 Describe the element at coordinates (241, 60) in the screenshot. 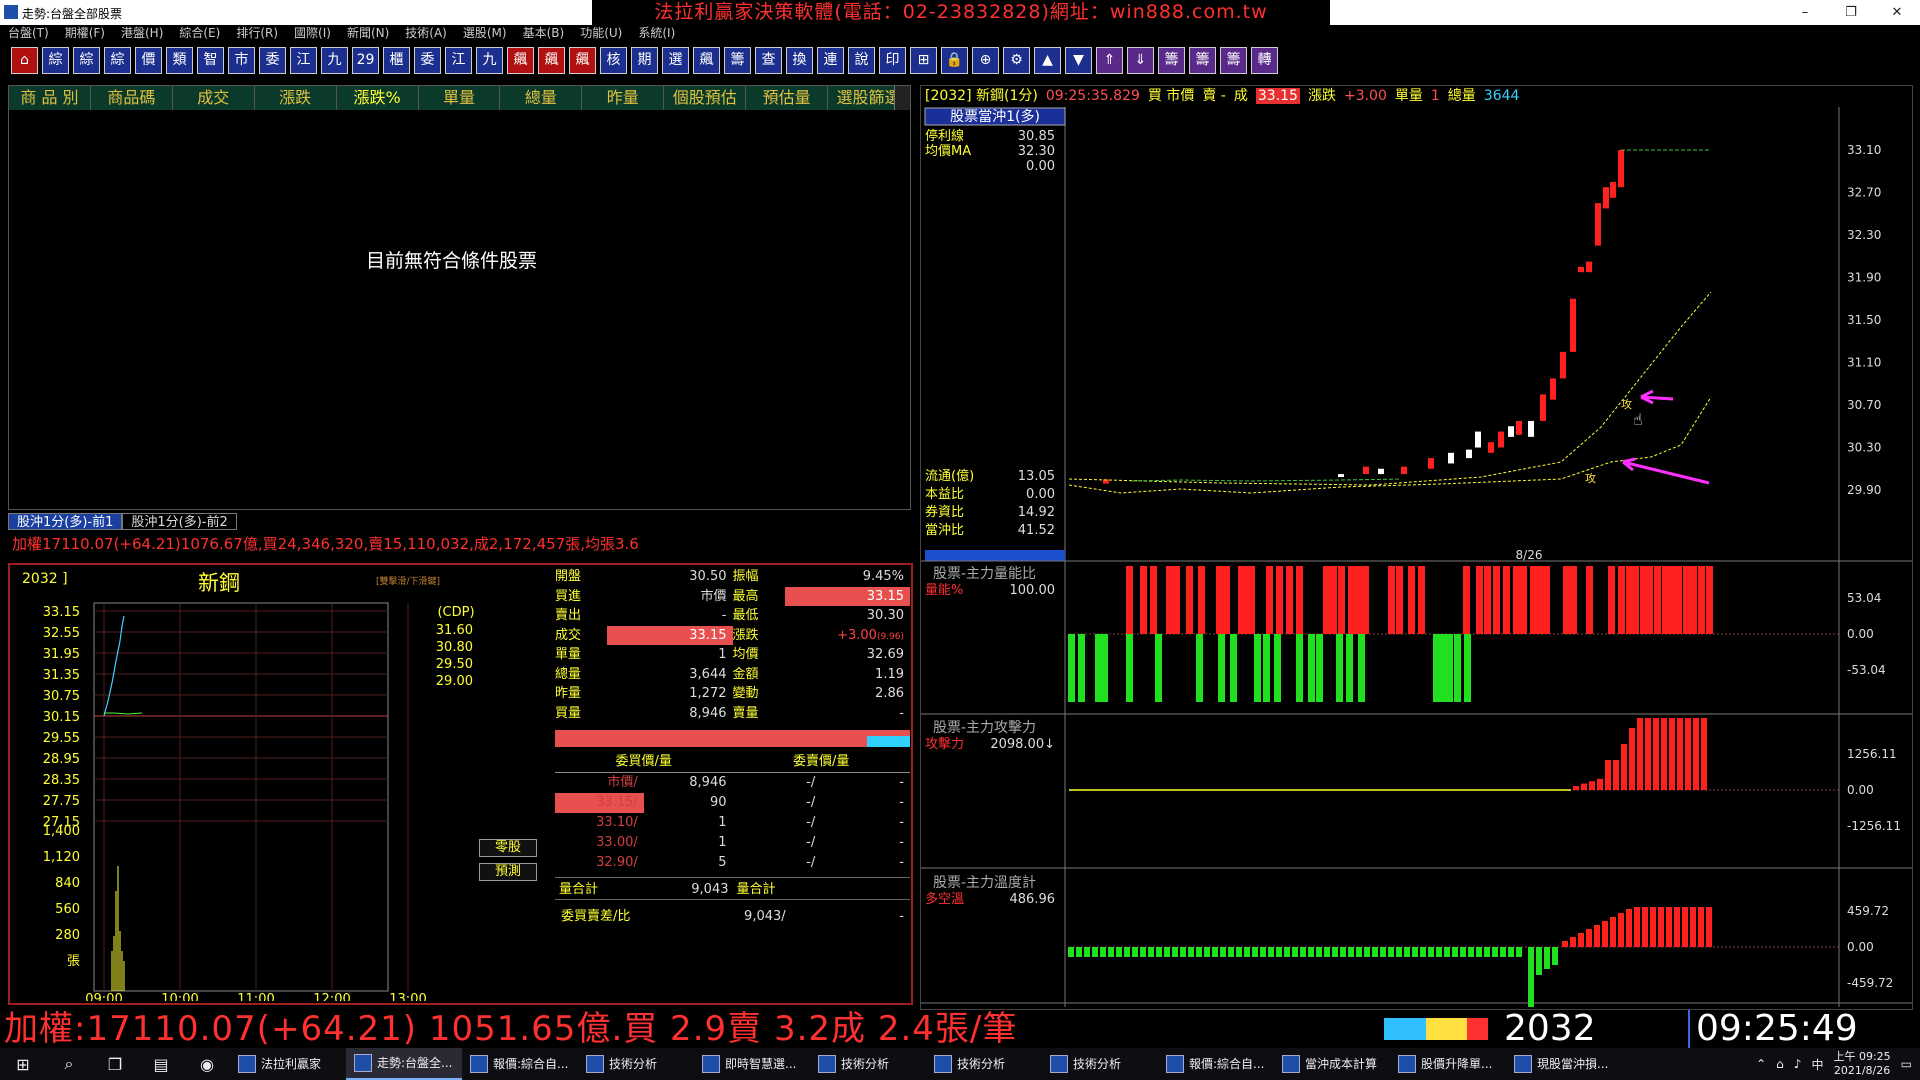

I see `toolbar-button-7: 市` at that location.